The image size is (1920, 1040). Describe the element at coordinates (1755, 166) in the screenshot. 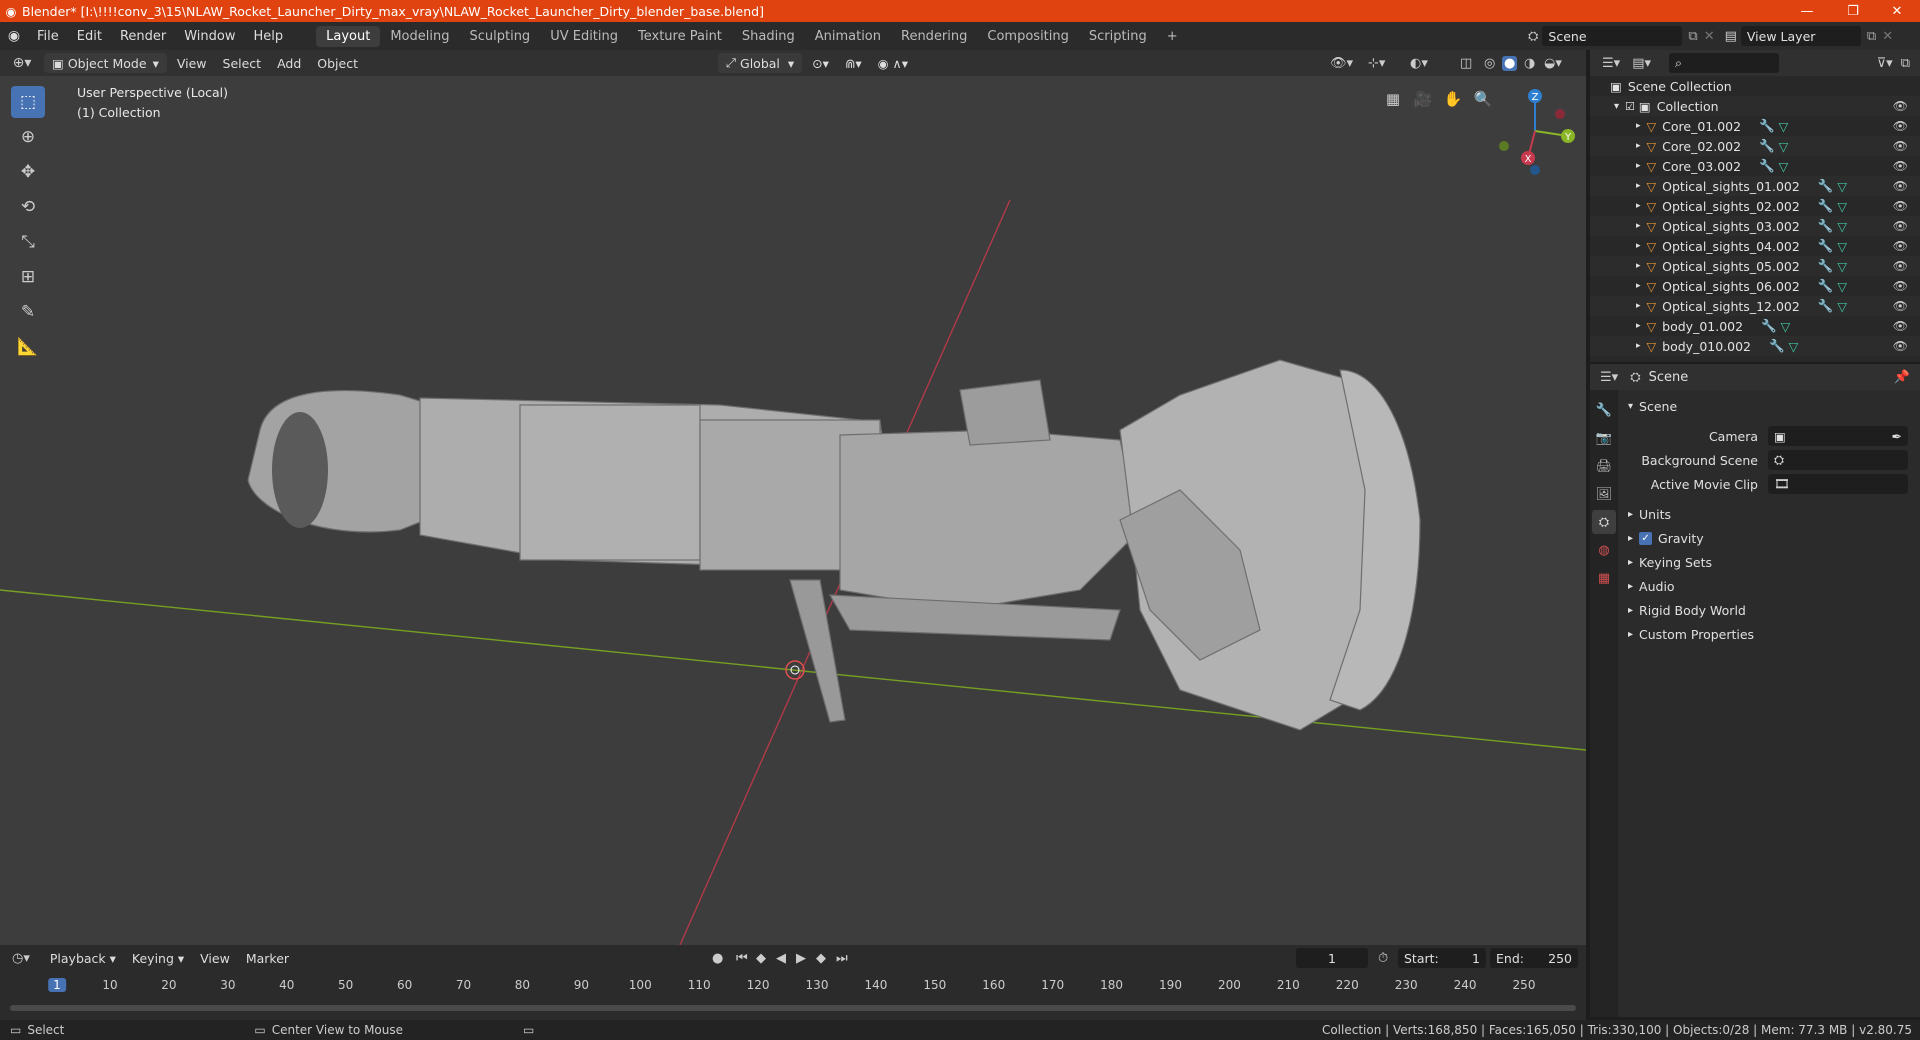

I see `outliner-item: ▸ ▽ Core_03.002 🔧 ▽ 👁` at that location.